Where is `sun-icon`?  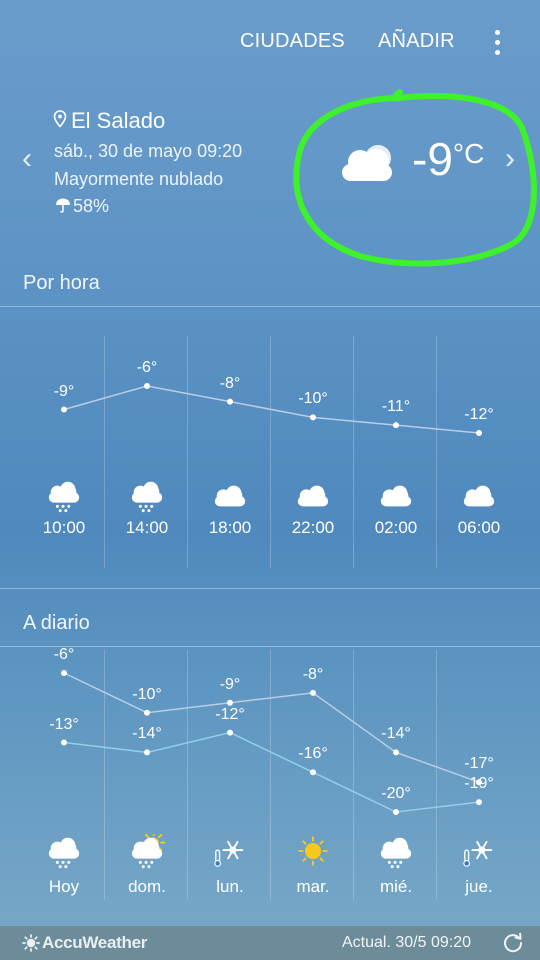 sun-icon is located at coordinates (313, 851).